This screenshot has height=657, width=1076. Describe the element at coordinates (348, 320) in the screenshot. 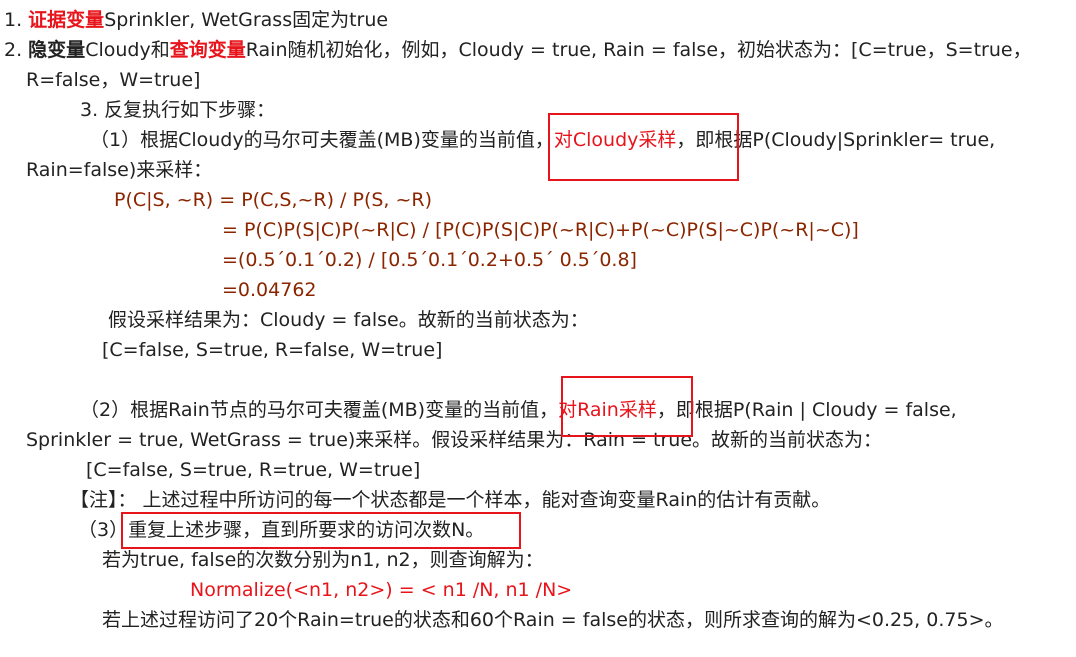

I see `assumption-1: 假设采样结果为：Cloudy = false。故新的当前状态为：` at that location.